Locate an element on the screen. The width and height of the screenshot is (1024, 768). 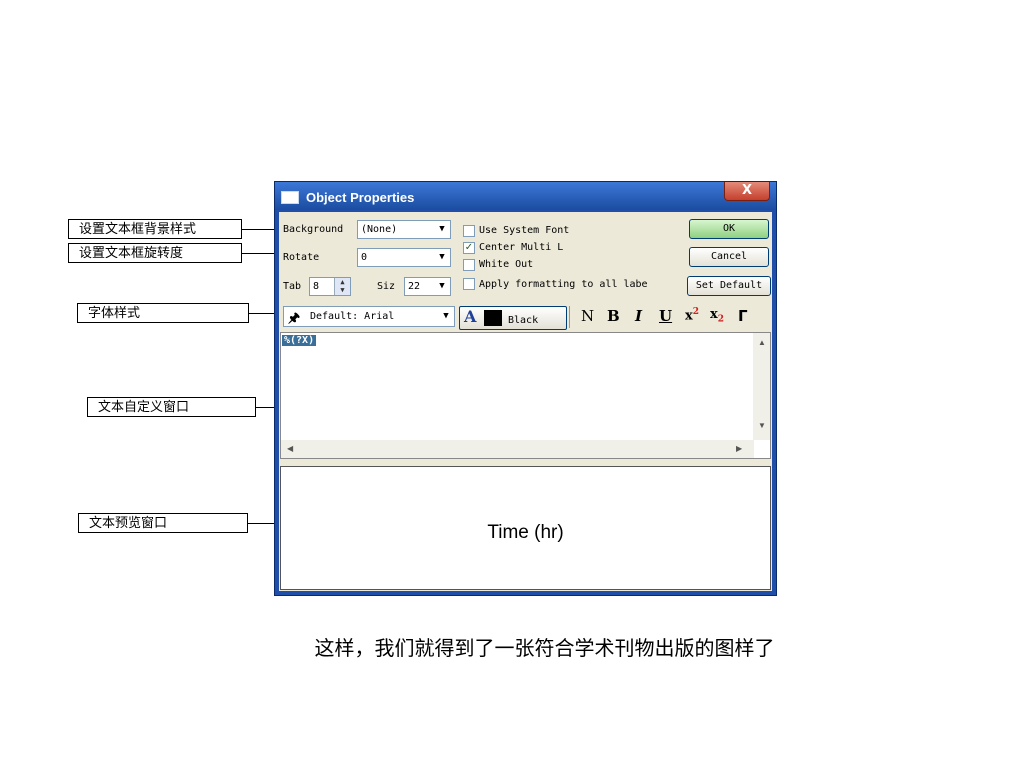
vertical-scrollbar: ▲ ▼ is located at coordinates (761, 386).